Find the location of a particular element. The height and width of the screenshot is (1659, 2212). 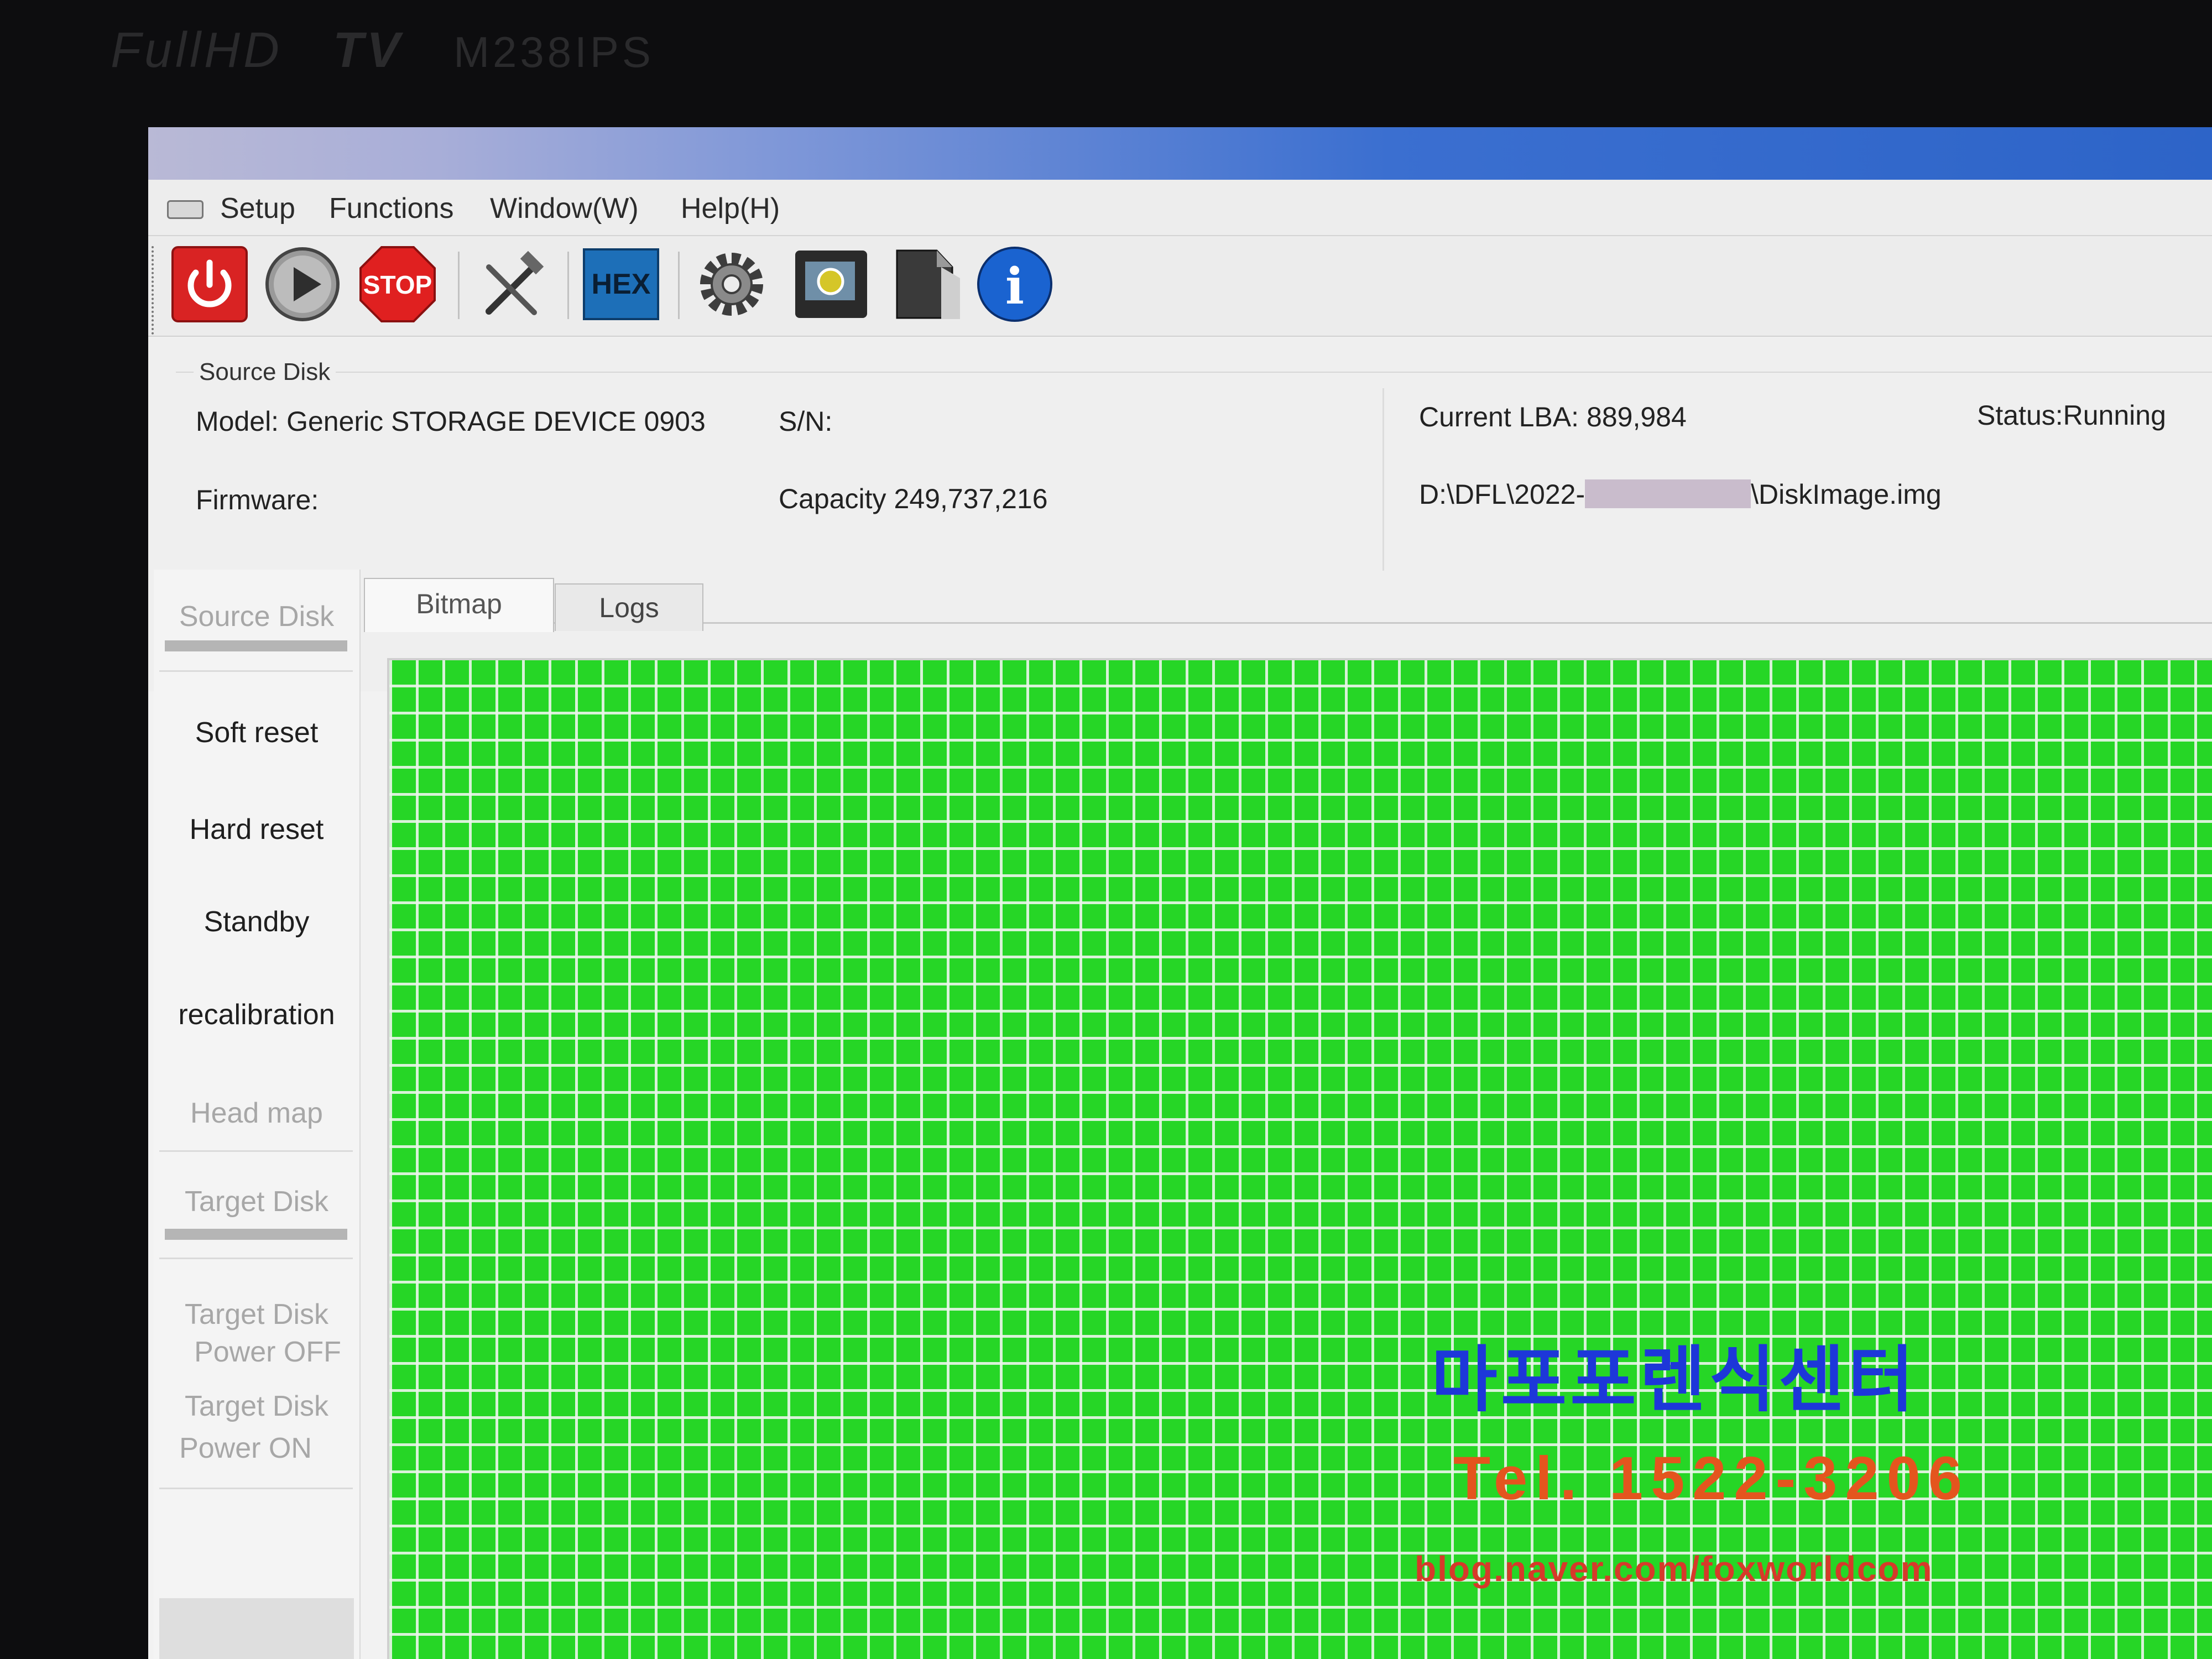

head-map-button: Head map is located at coordinates (257, 1114).